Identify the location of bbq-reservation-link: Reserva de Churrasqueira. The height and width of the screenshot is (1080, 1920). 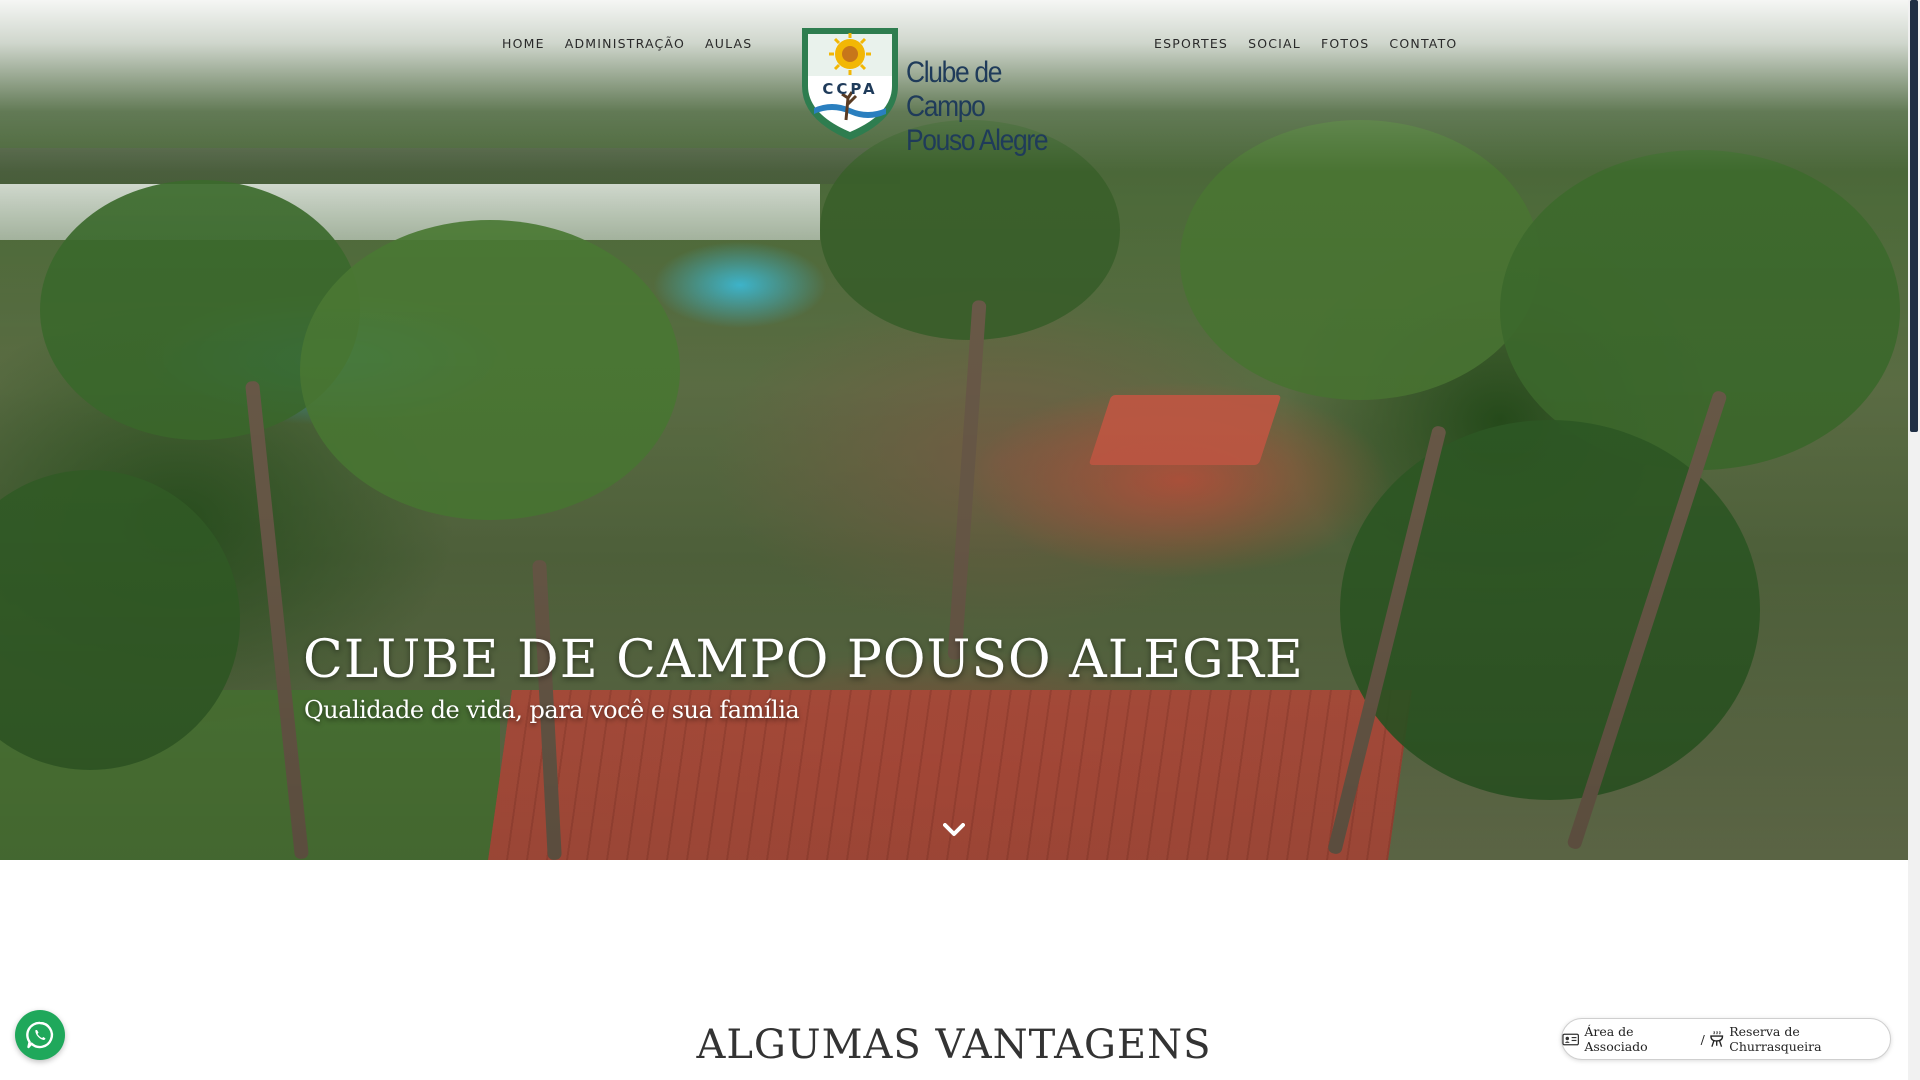
(1799, 1039).